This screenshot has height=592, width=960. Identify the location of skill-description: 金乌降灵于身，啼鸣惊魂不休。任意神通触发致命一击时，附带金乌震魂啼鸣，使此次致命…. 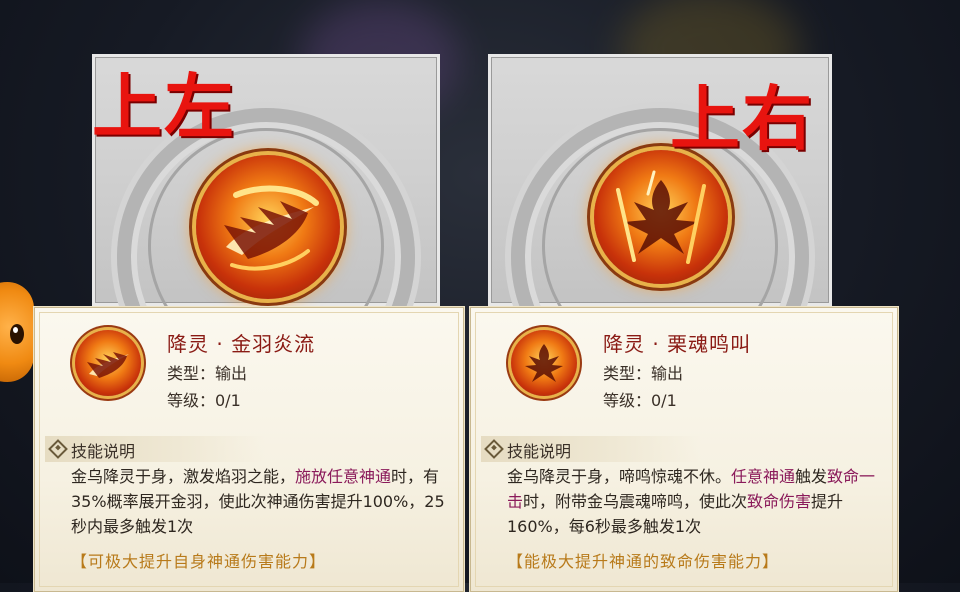
(697, 501).